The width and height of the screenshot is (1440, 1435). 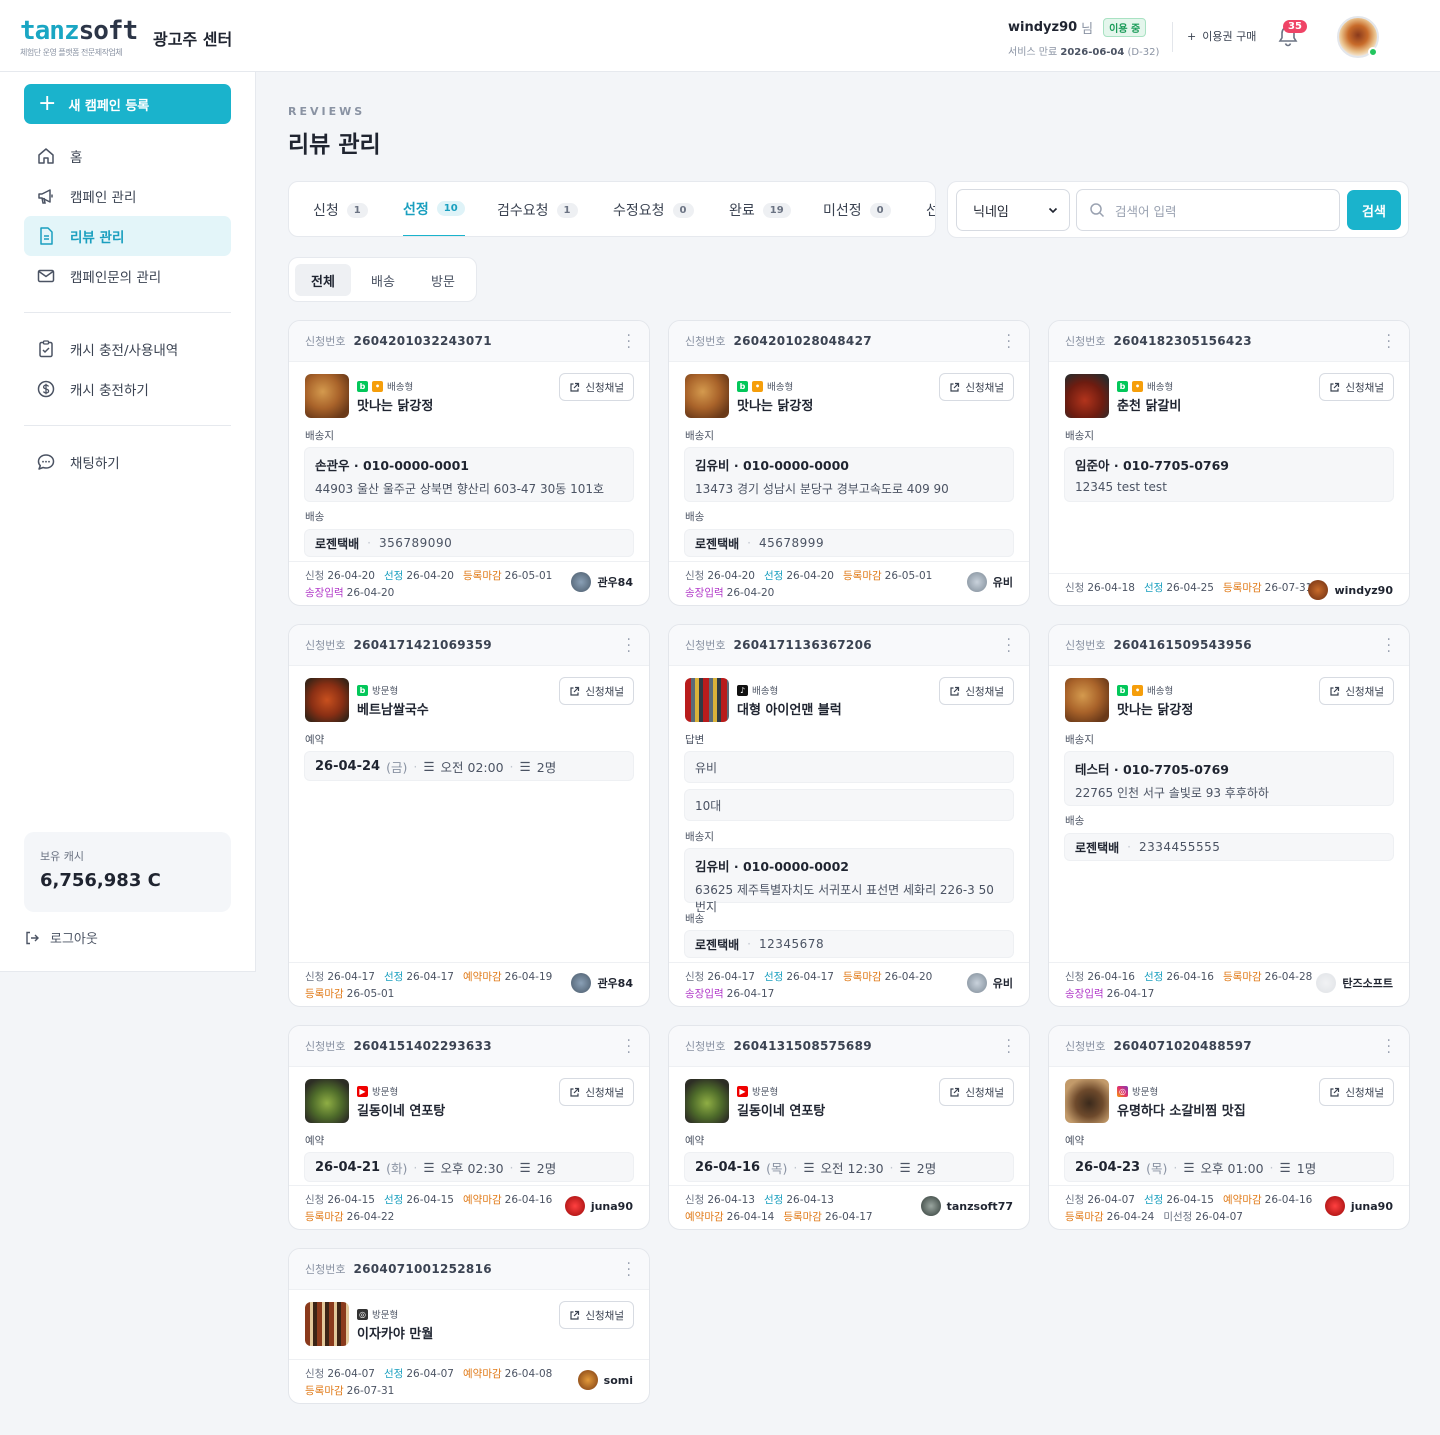 I want to click on filter-visit: 방문, so click(x=443, y=280).